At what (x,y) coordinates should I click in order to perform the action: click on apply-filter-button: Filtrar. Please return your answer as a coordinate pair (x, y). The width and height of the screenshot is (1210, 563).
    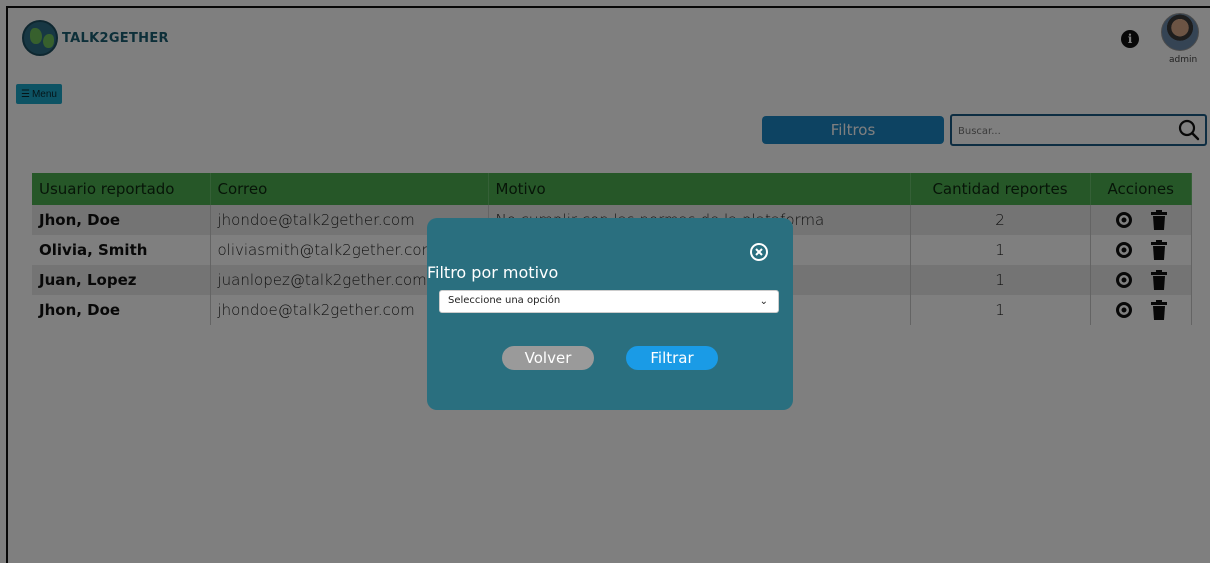
    Looking at the image, I should click on (672, 358).